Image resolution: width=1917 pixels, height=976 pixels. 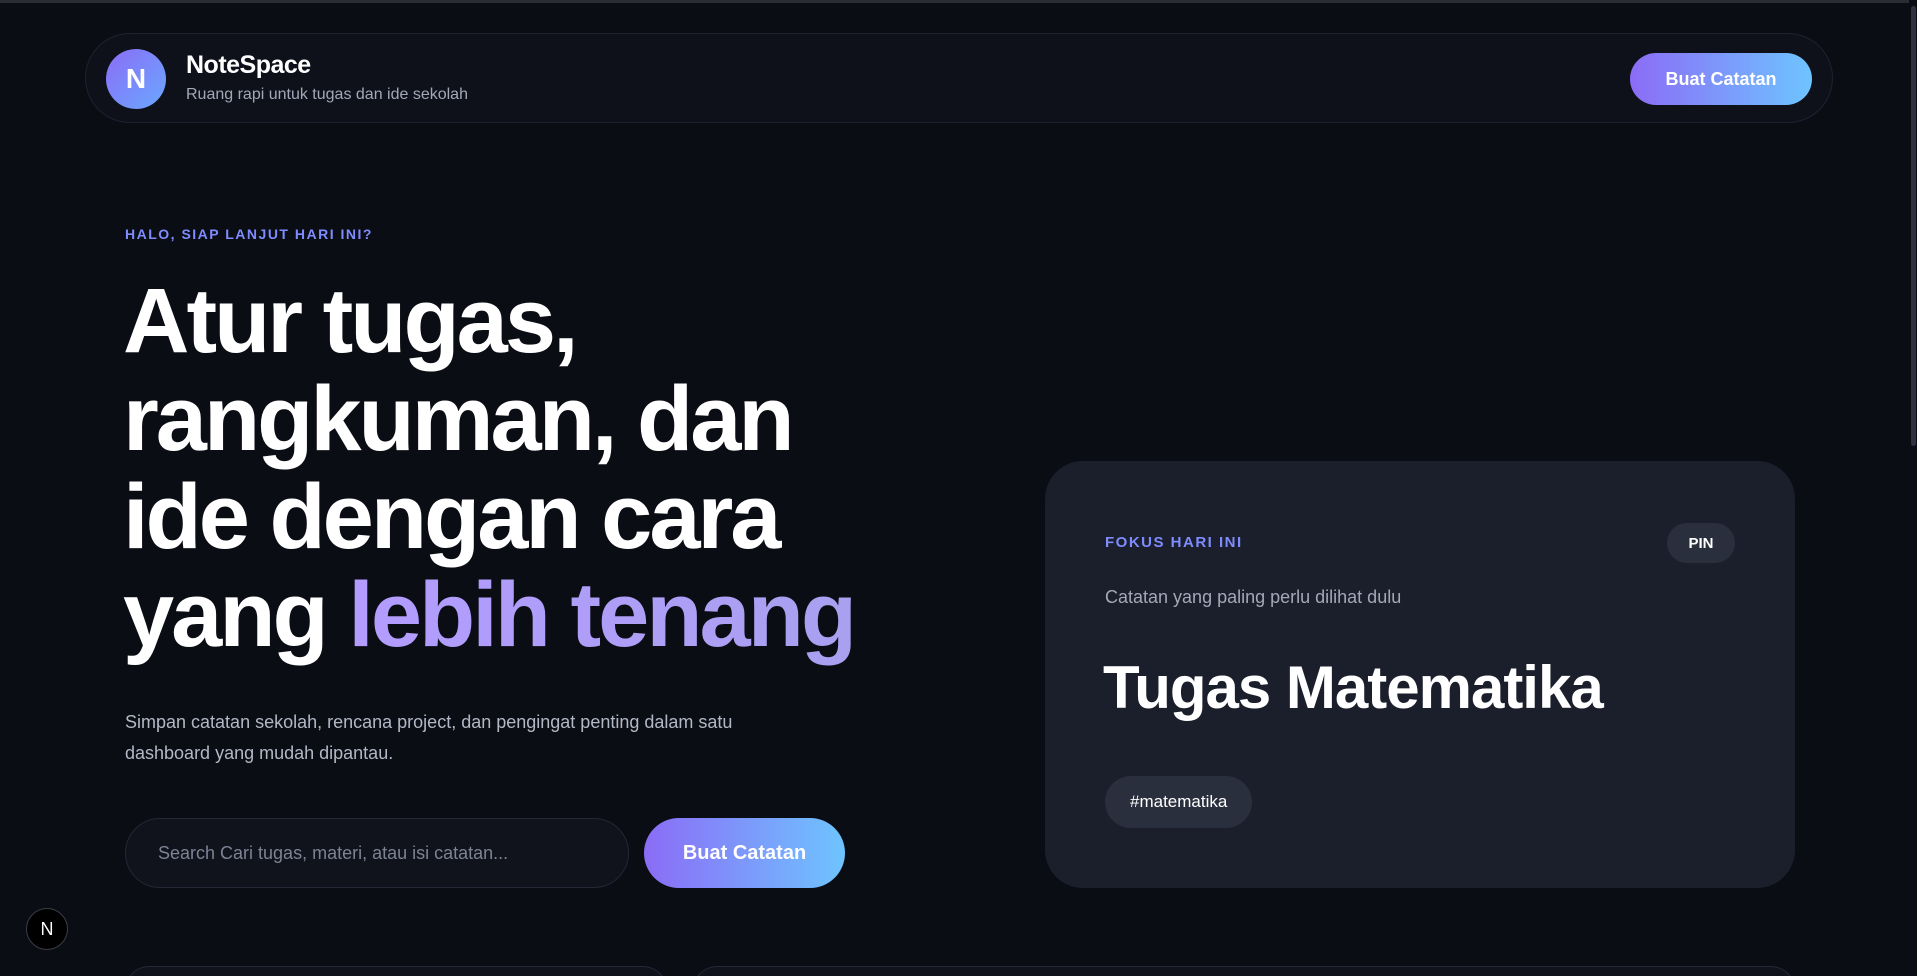 I want to click on hero-title-line-2: rangkuman, dan, so click(x=459, y=419).